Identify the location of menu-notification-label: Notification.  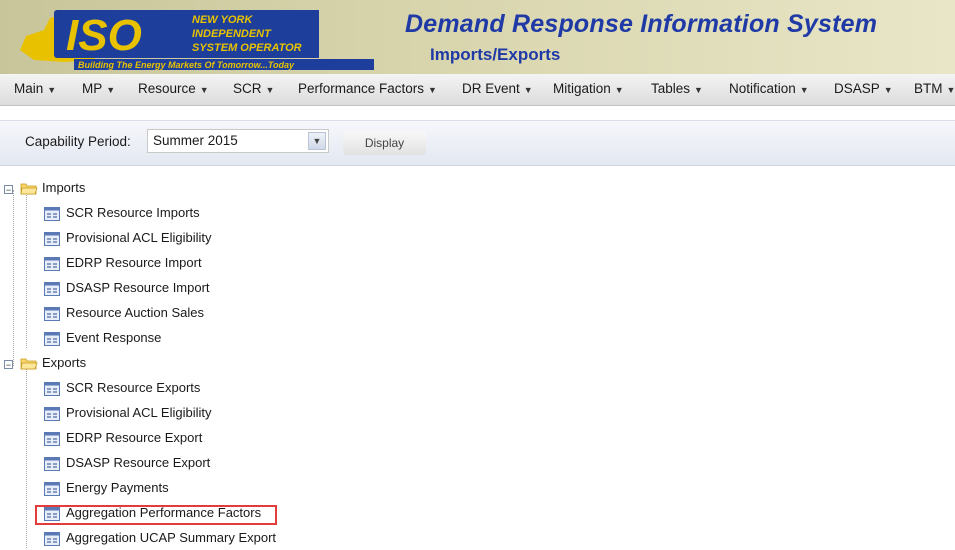
(762, 88).